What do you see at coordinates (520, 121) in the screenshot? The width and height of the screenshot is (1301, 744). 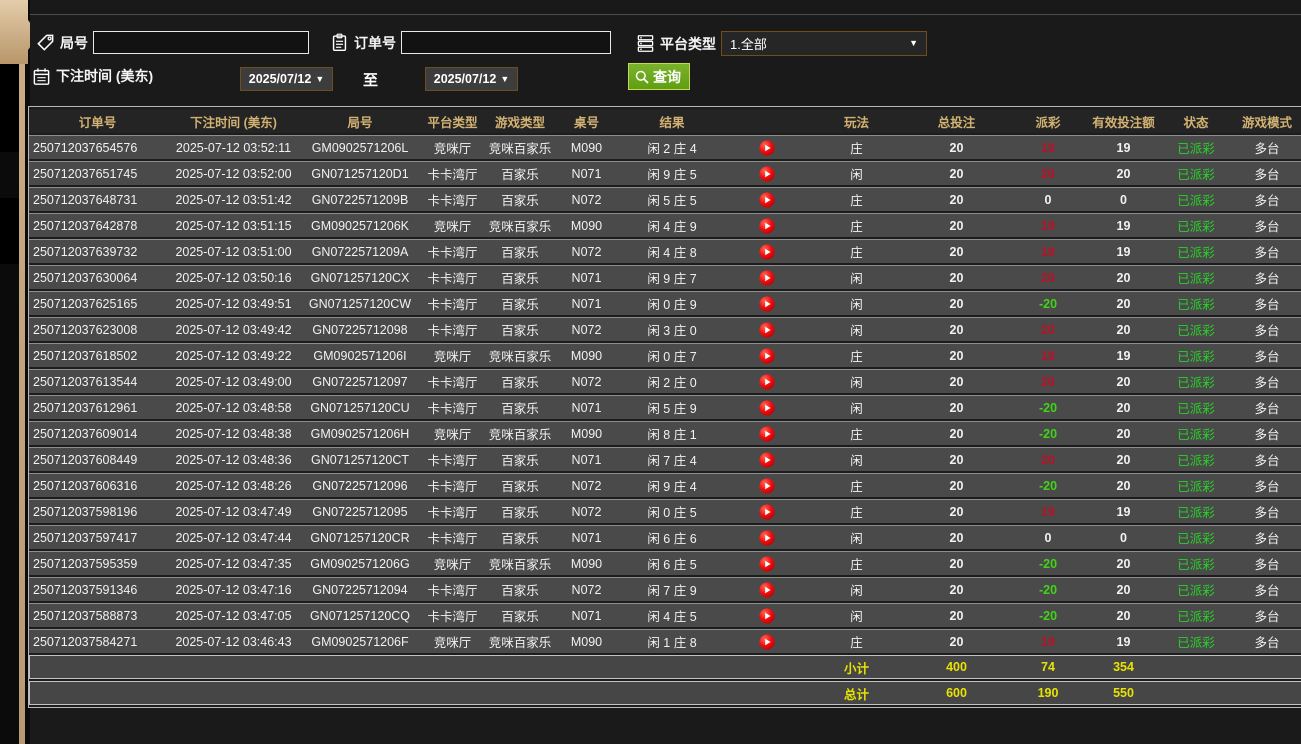 I see `column-header-4: 游戏类型` at bounding box center [520, 121].